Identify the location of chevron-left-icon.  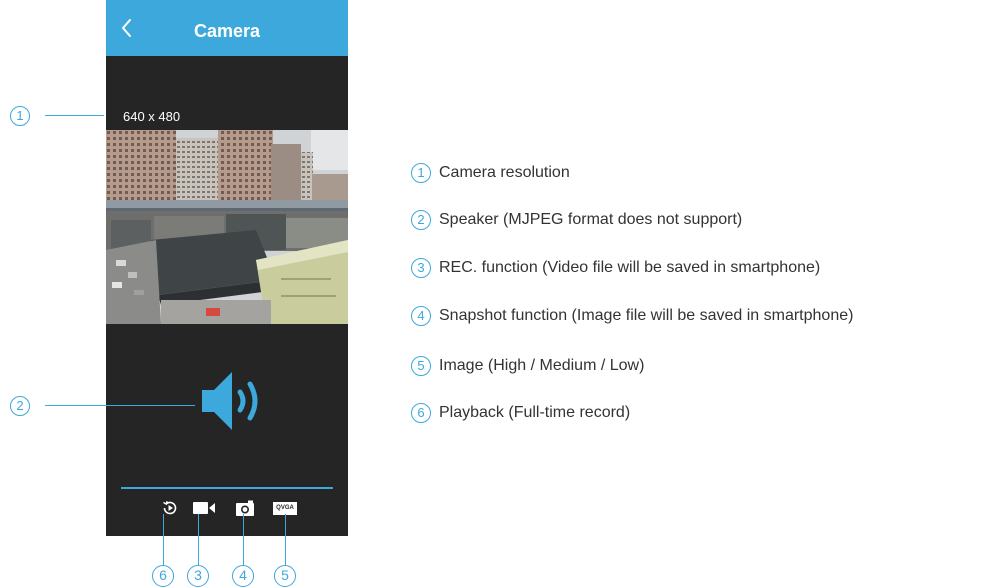
(126, 28).